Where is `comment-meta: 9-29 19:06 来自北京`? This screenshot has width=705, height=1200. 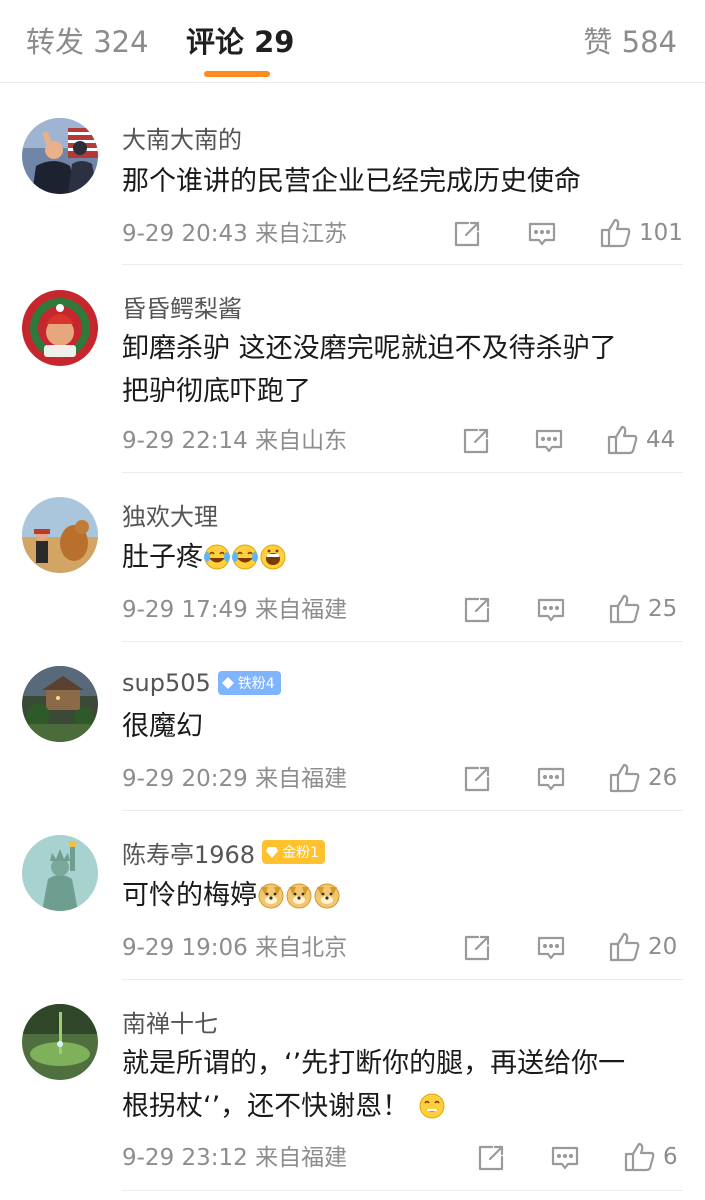
comment-meta: 9-29 19:06 来自北京 is located at coordinates (234, 948).